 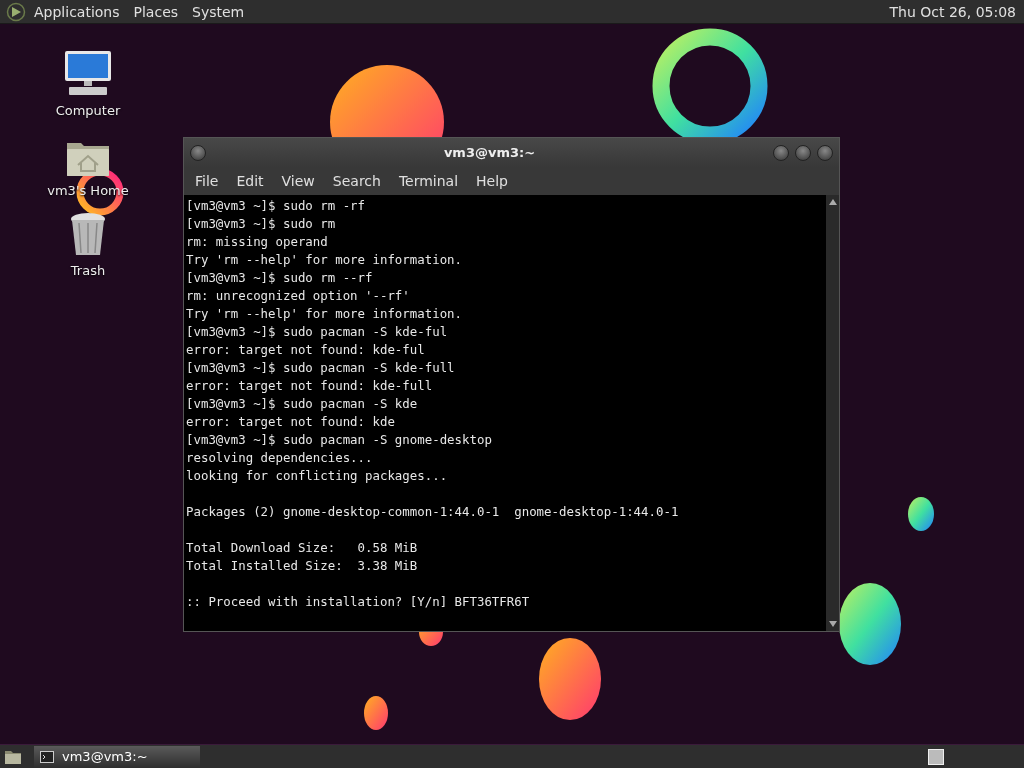 I want to click on window-title: vm3@vm3:~, so click(x=489, y=152).